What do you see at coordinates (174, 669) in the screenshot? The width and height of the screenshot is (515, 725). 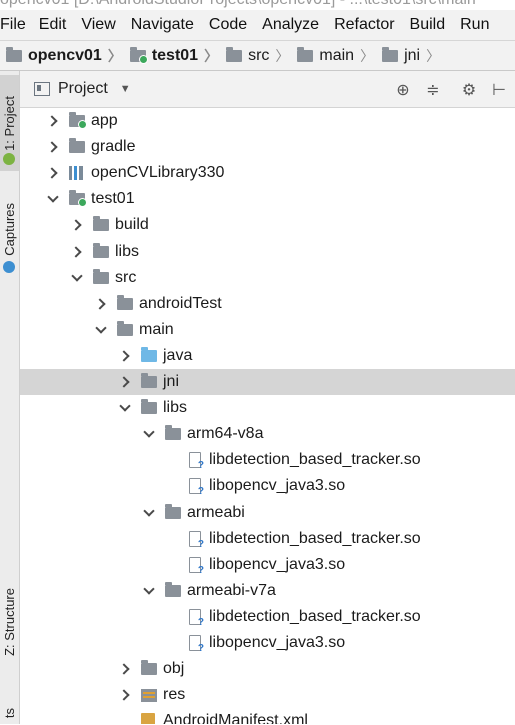 I see `tree-item-label: obj` at bounding box center [174, 669].